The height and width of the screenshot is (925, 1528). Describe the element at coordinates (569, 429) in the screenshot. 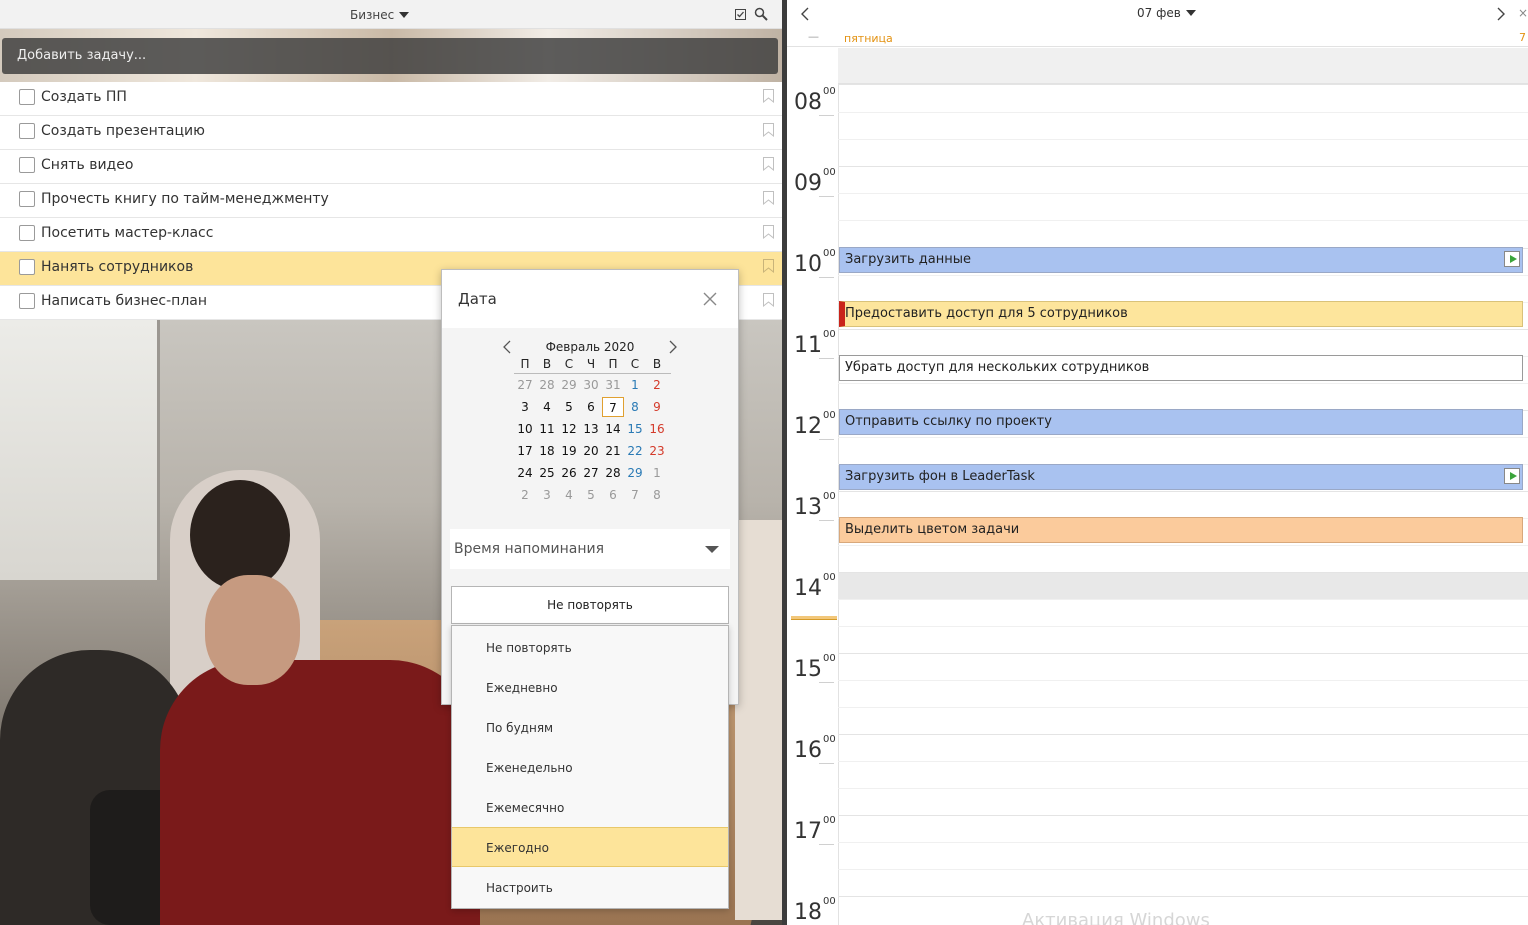

I see `calendar-day: 12` at that location.